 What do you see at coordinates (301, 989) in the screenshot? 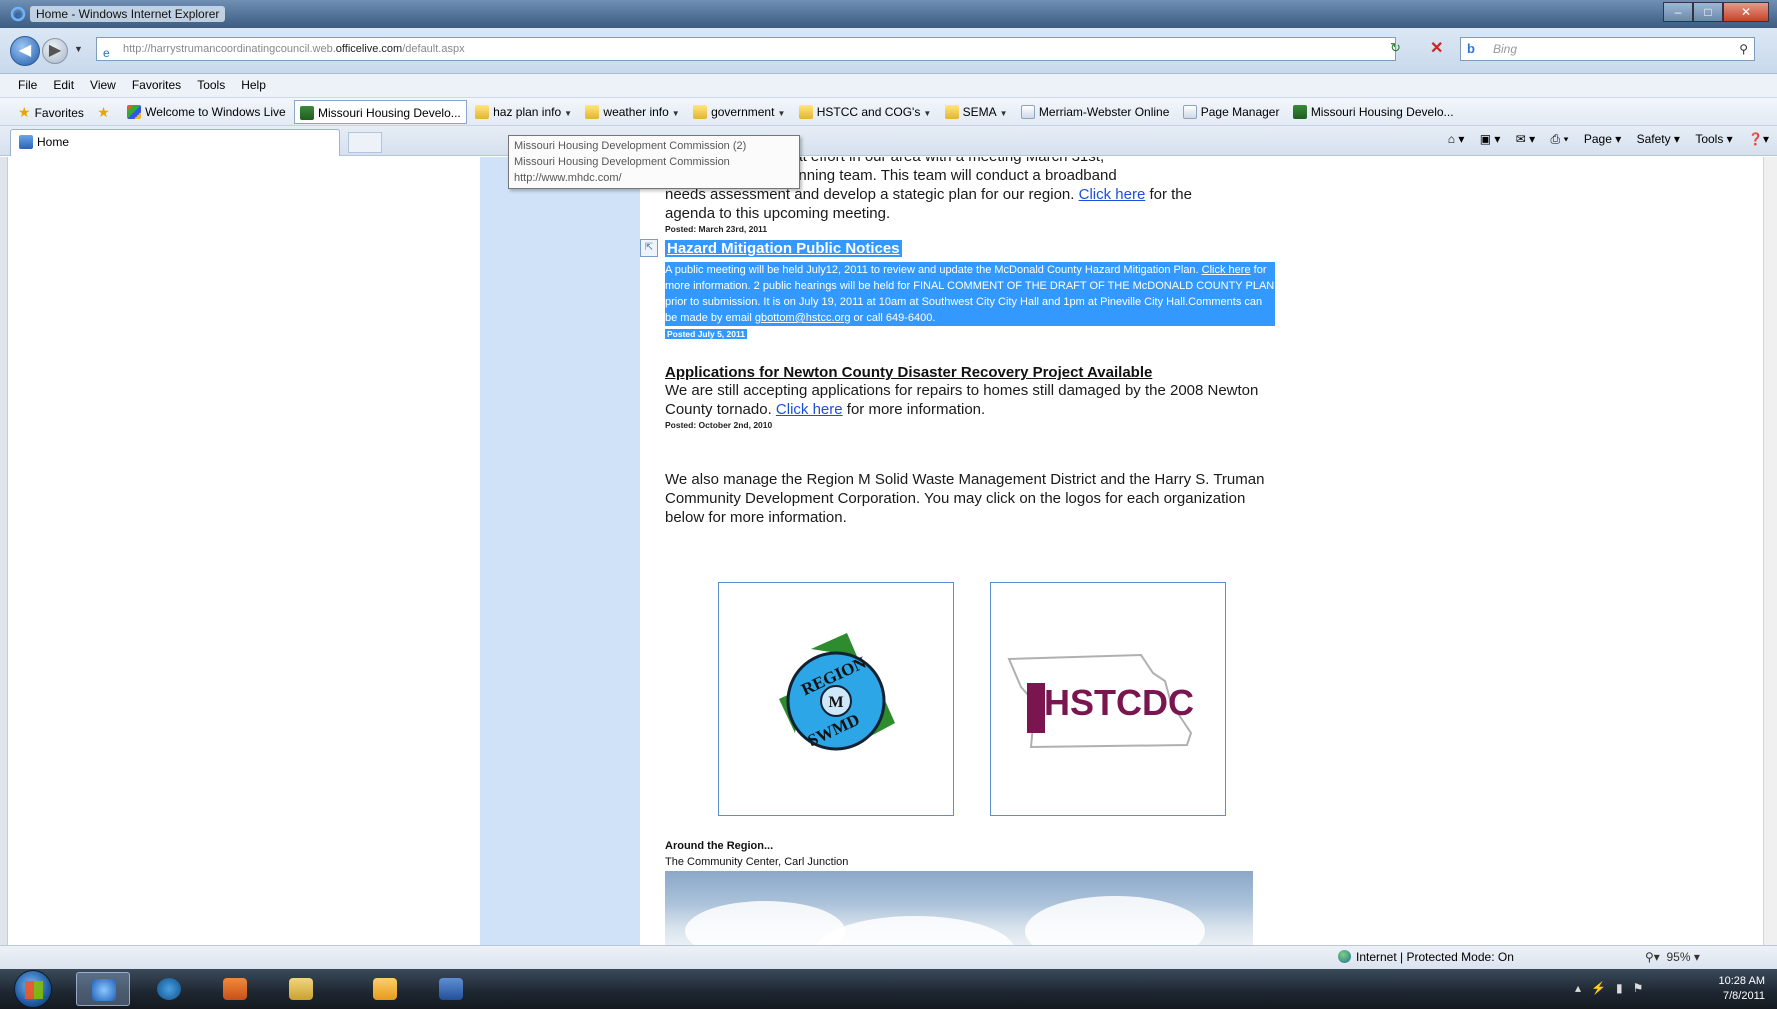
I see `taskbar-explorer` at bounding box center [301, 989].